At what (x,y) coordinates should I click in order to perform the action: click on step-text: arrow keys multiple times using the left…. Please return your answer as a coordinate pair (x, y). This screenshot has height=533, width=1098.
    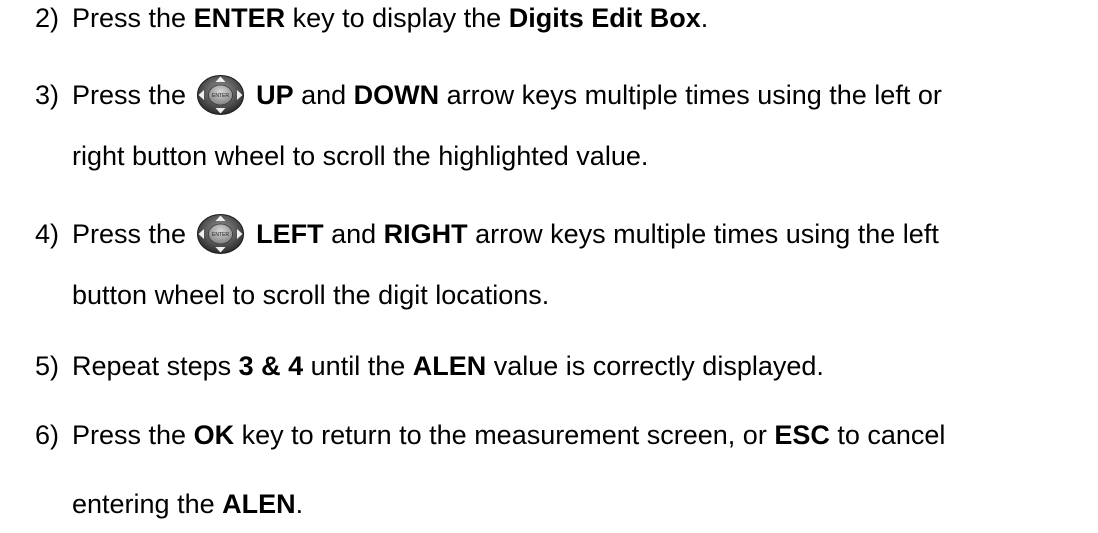
    Looking at the image, I should click on (690, 95).